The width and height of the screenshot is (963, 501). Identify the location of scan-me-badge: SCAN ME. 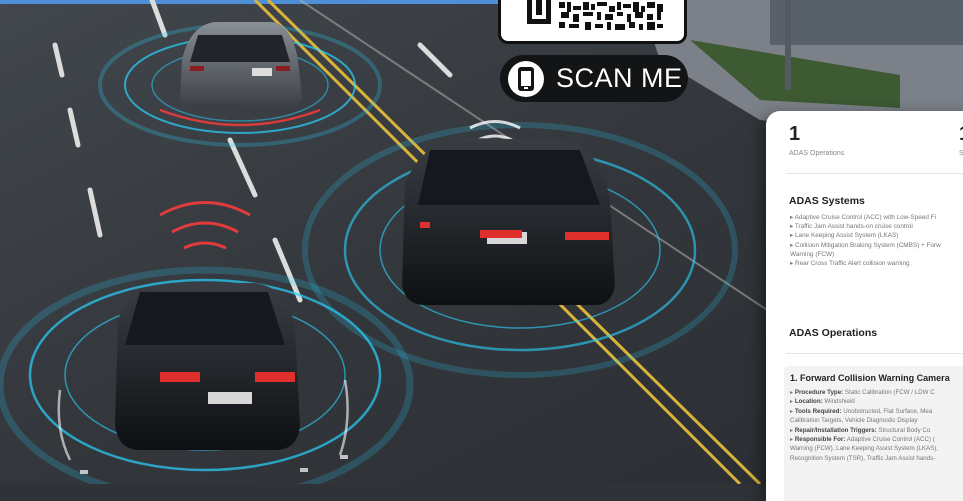
(594, 78).